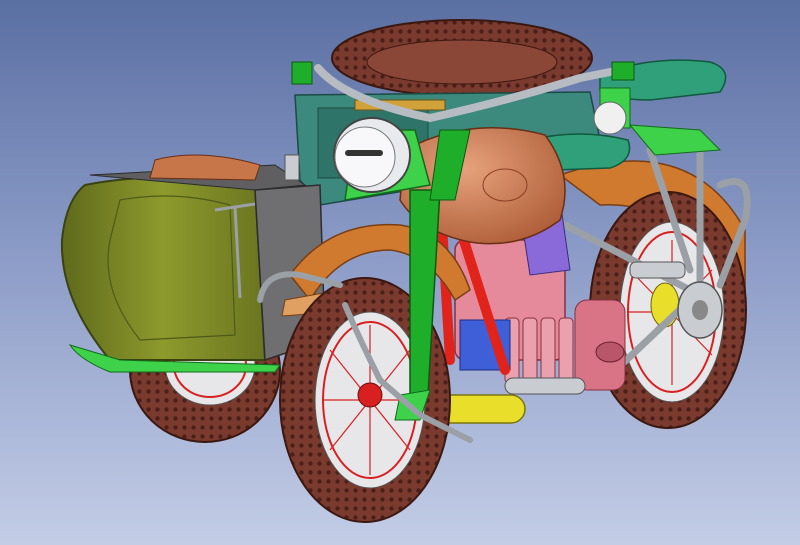 The image size is (800, 545). Describe the element at coordinates (507, 400) in the screenshot. I see `exhaust-muffler` at that location.